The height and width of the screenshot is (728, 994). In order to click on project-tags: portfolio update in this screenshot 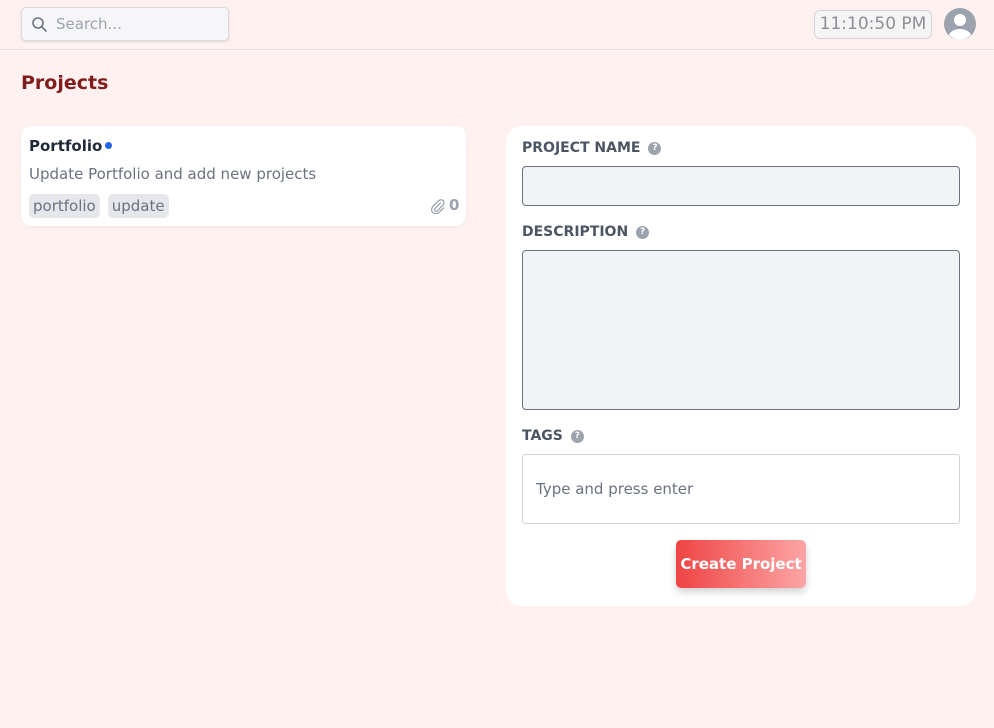, I will do `click(99, 206)`.